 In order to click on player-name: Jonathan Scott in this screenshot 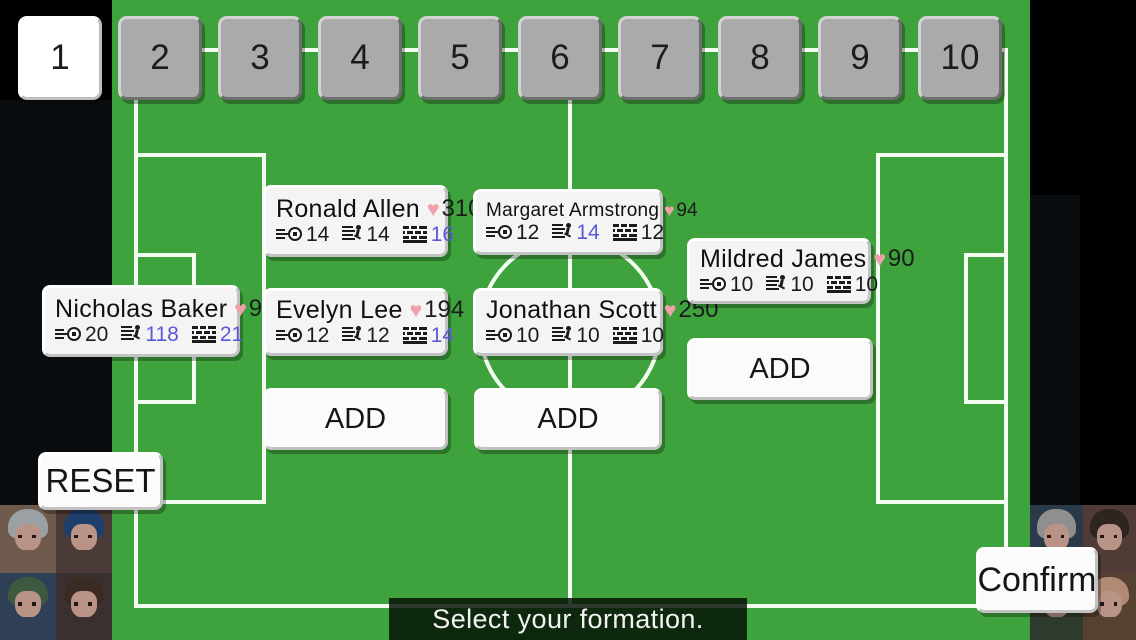, I will do `click(571, 309)`.